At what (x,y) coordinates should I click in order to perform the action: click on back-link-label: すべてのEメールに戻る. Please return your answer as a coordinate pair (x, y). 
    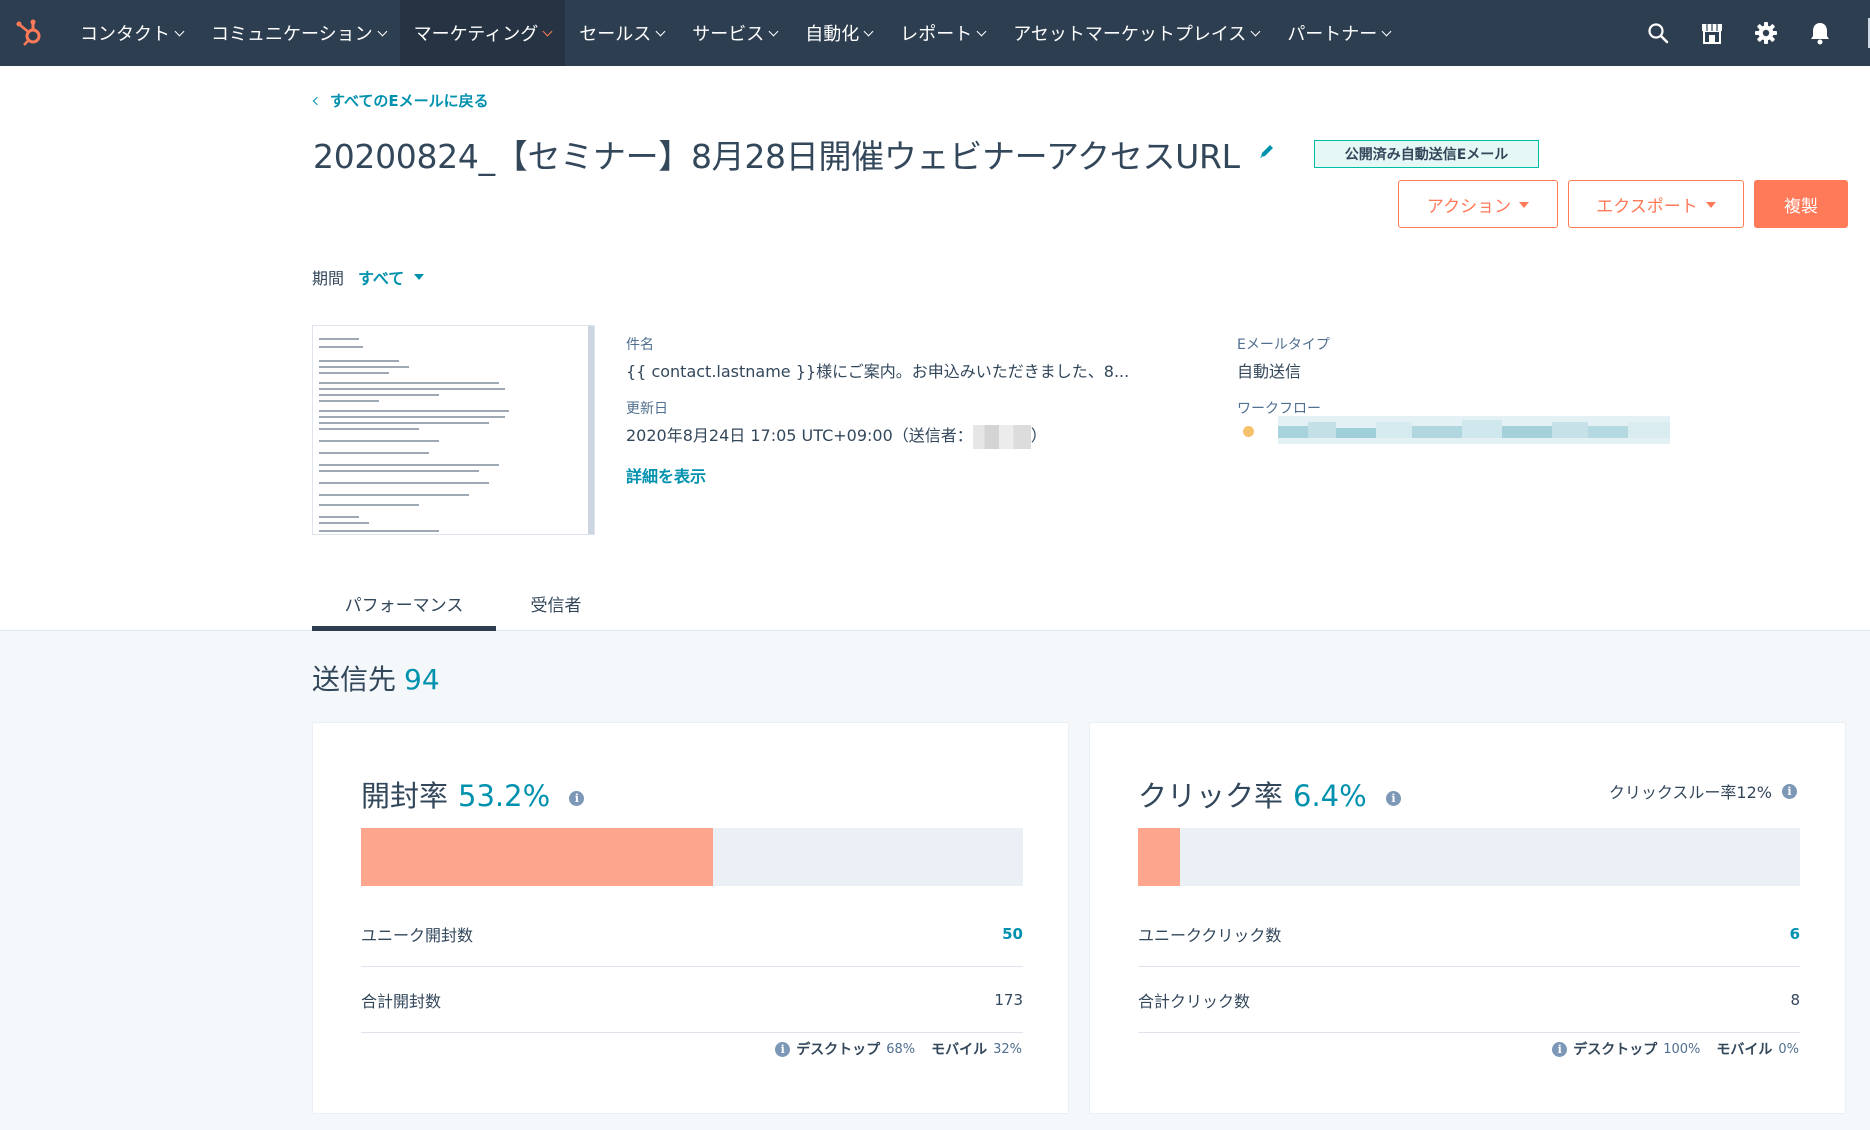
    Looking at the image, I should click on (409, 101).